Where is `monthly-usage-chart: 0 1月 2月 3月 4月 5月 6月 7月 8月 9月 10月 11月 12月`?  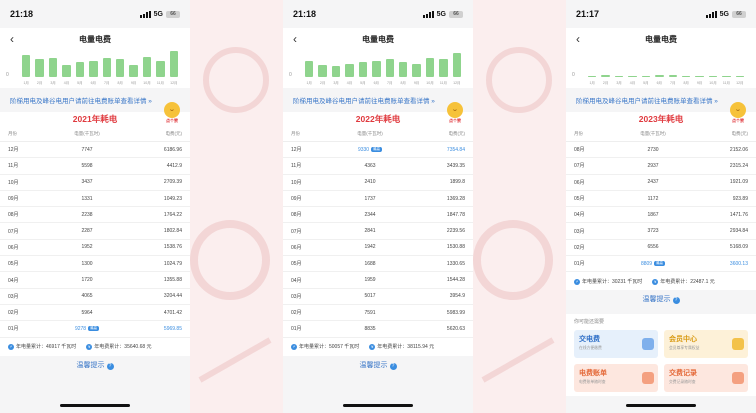 monthly-usage-chart: 0 1月 2月 3月 4月 5月 6月 7月 8月 9月 10月 11月 12月 is located at coordinates (378, 69).